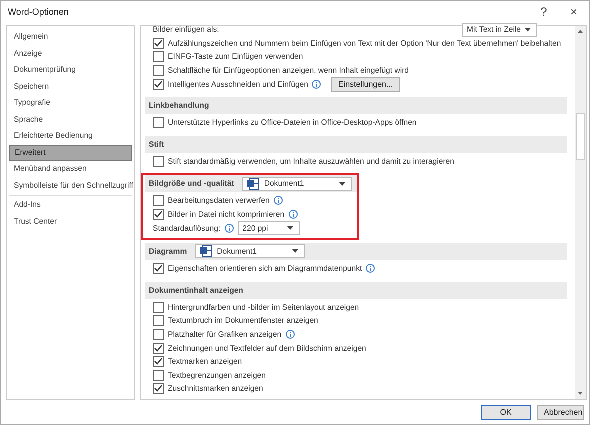  I want to click on scroll-thumb, so click(580, 136).